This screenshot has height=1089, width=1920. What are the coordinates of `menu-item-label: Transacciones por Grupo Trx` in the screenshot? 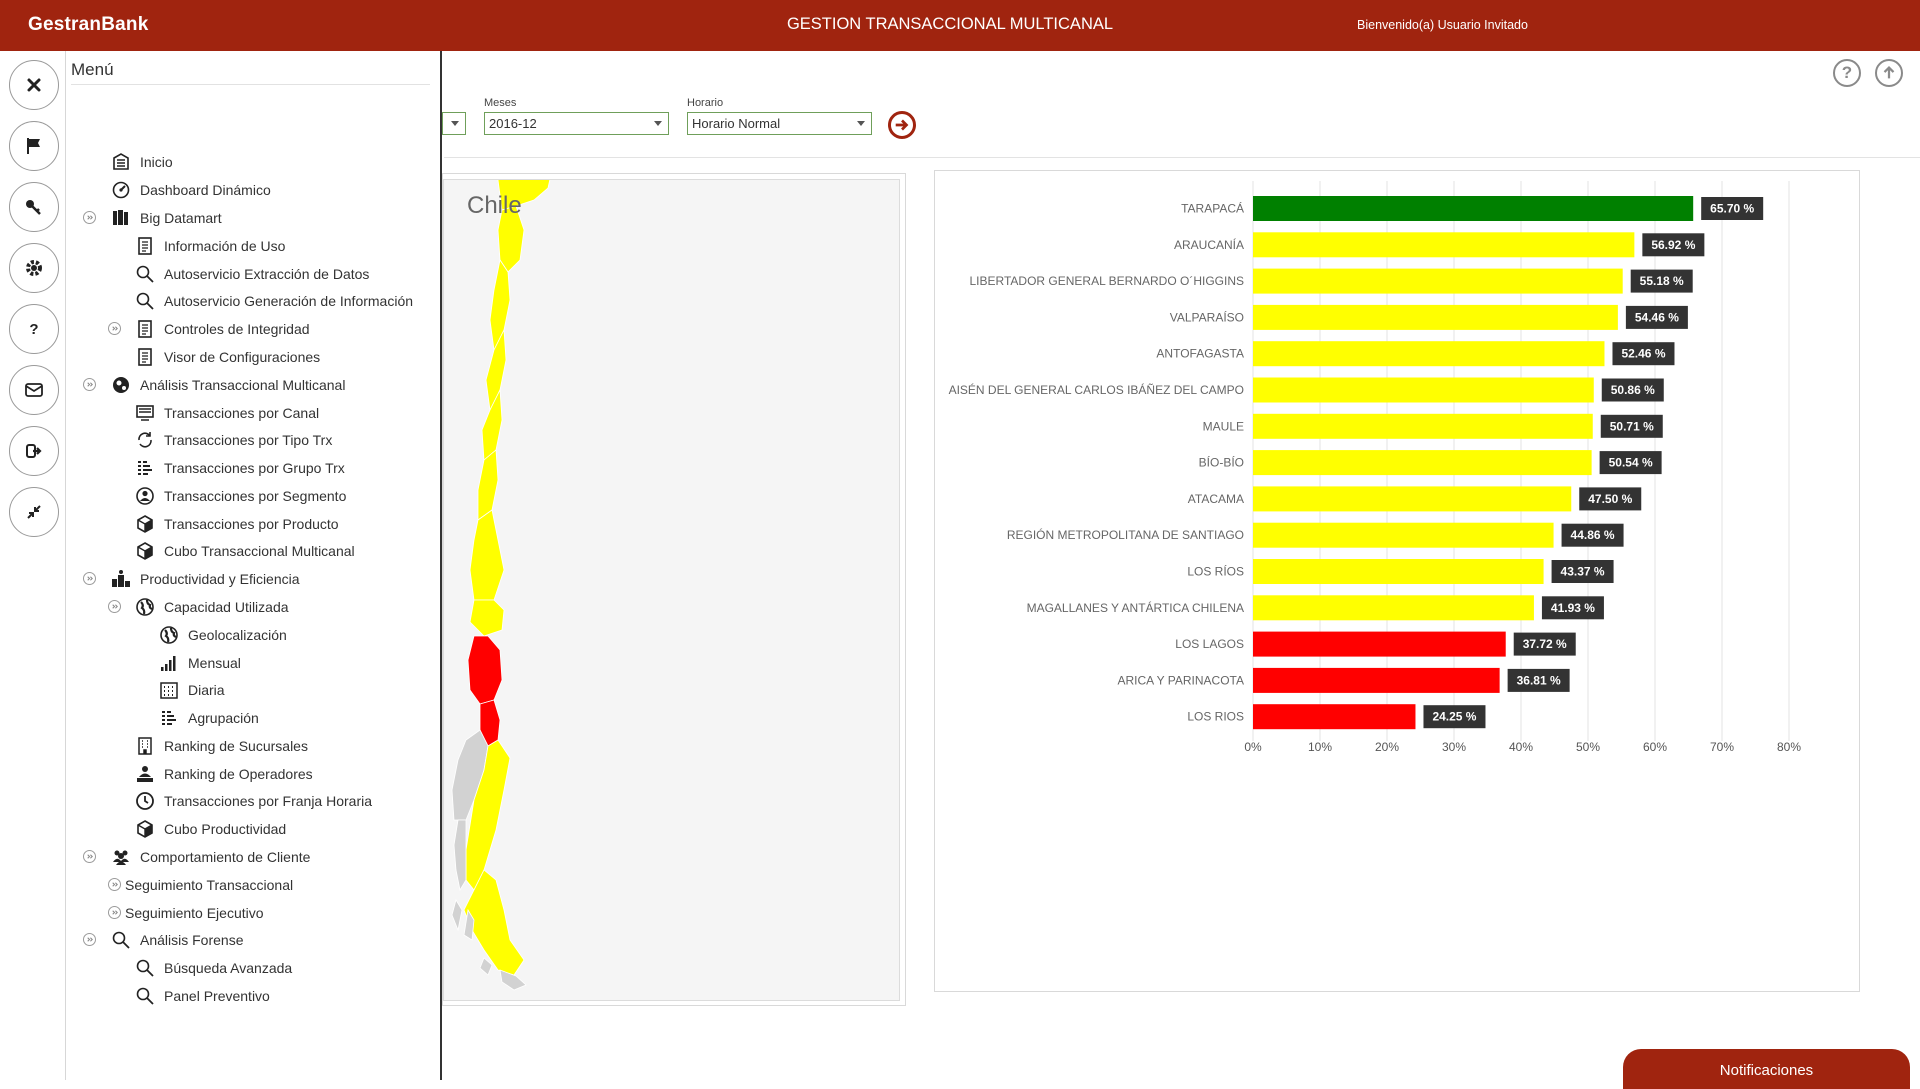 It's located at (254, 468).